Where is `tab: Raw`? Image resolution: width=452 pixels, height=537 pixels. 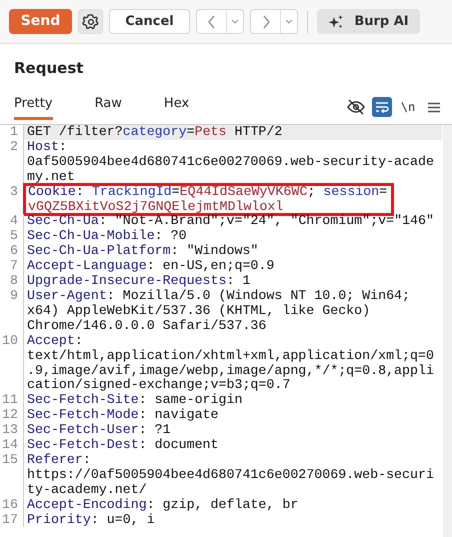 tab: Raw is located at coordinates (108, 107).